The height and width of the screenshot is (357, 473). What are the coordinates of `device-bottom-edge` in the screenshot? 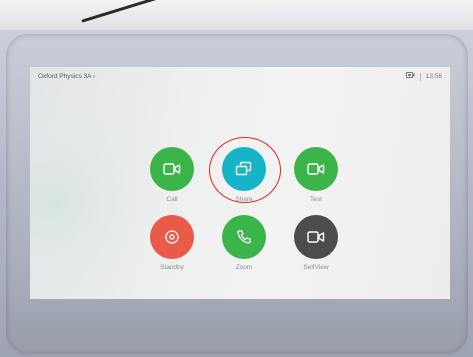 It's located at (237, 331).